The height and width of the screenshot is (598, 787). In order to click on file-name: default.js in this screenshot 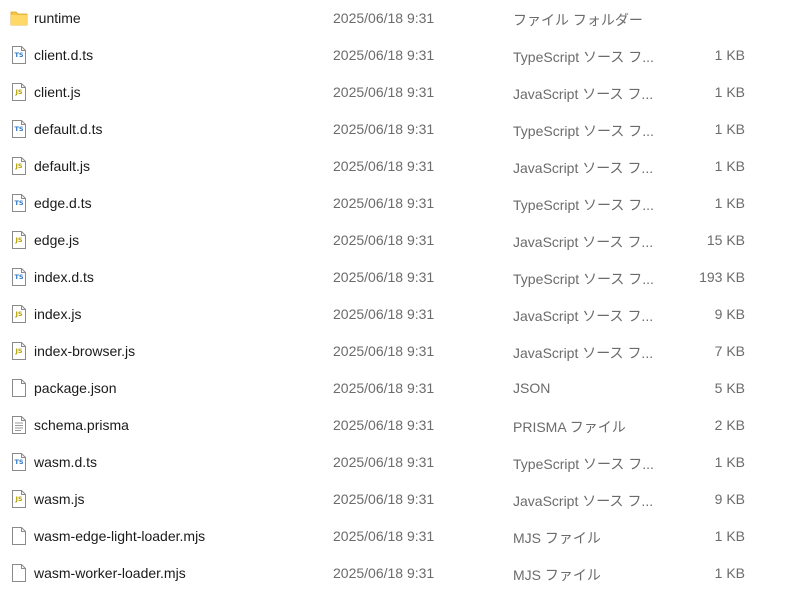, I will do `click(62, 166)`.